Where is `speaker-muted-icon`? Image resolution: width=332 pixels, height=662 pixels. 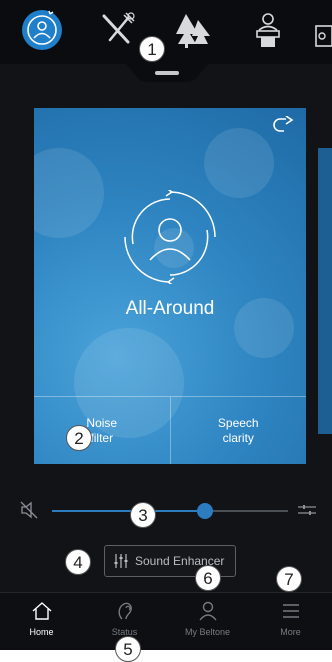
speaker-muted-icon is located at coordinates (29, 510).